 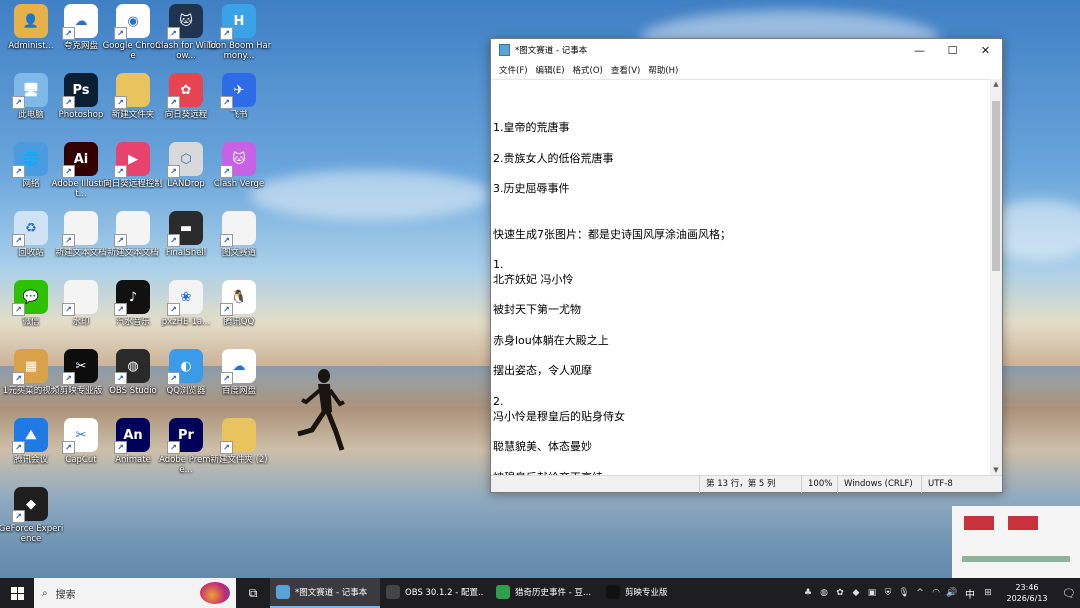 I want to click on scrollbar-thumb, so click(x=996, y=186).